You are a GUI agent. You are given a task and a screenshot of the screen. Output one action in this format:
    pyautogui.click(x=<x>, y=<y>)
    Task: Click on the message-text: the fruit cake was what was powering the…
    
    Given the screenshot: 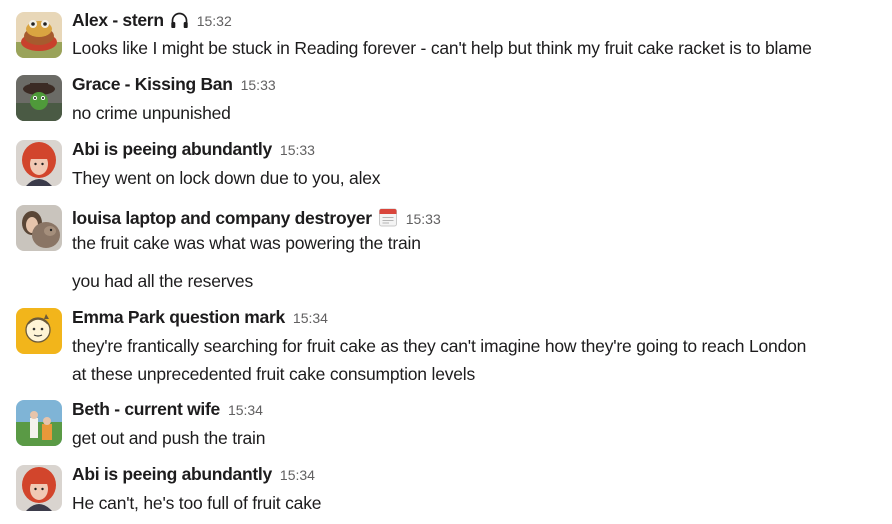 What is the action you would take?
    pyautogui.click(x=246, y=243)
    